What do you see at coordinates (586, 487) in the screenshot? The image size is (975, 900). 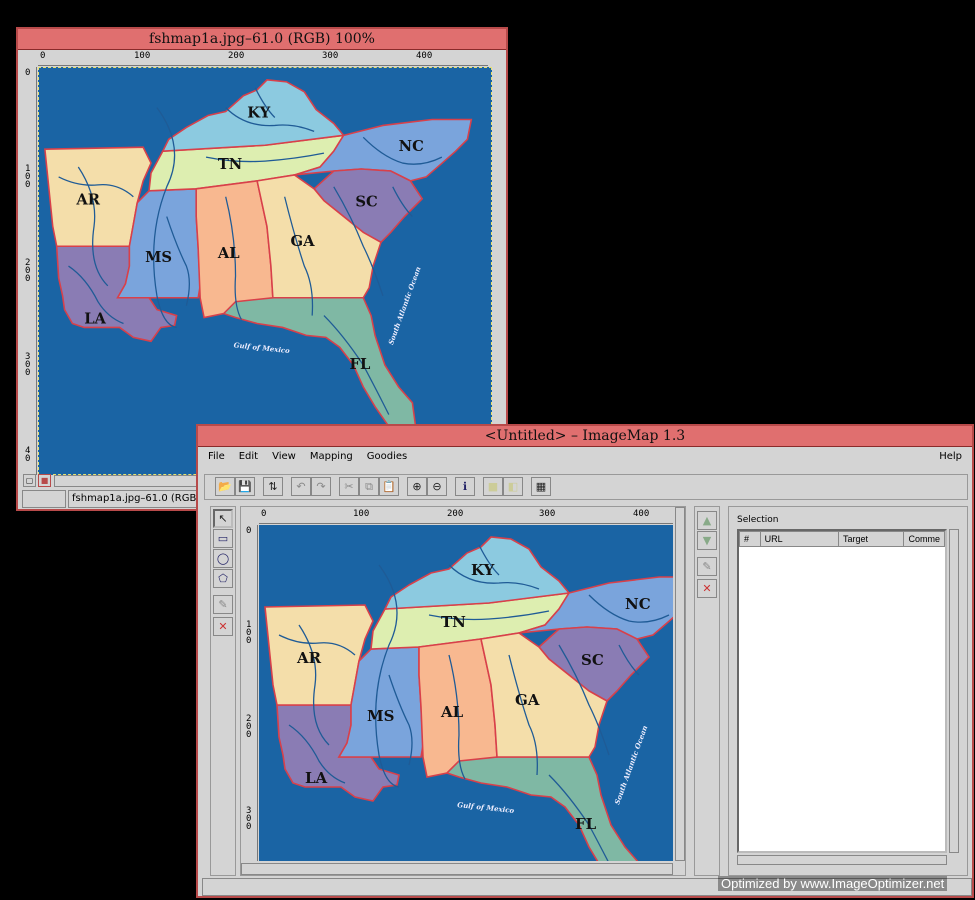 I see `toolbar: 📂 💾 ⇅ ↶ ↷ ✂ ⧉ 📋 ⊕ ⊖ ℹ ■ ◧ ▦` at bounding box center [586, 487].